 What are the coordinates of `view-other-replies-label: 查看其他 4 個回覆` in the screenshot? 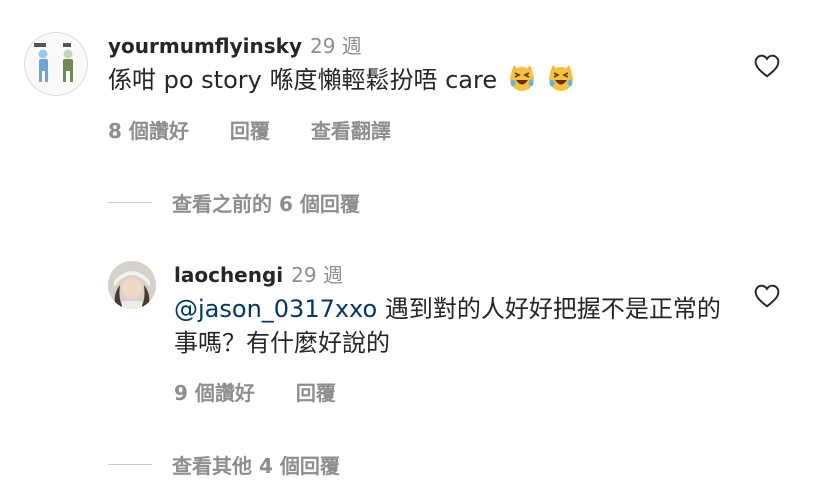 It's located at (256, 464).